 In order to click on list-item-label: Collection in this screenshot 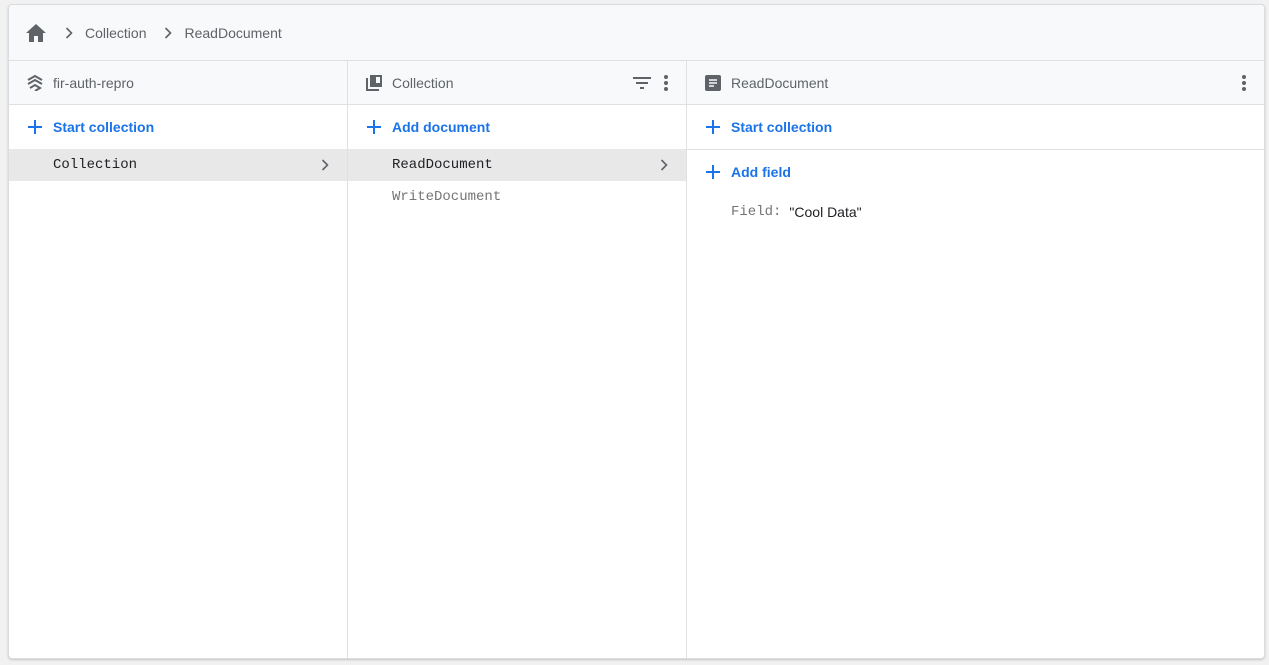, I will do `click(95, 165)`.